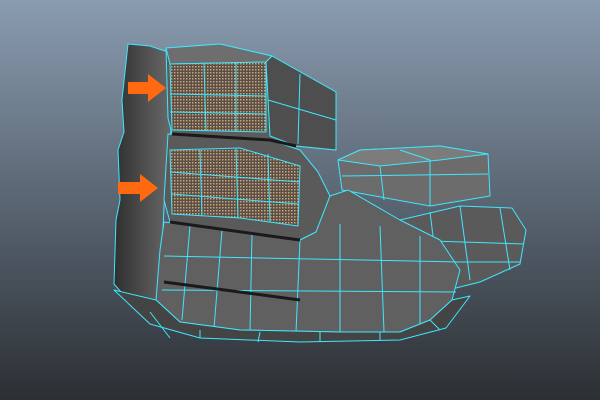 This screenshot has height=400, width=600. Describe the element at coordinates (218, 97) in the screenshot. I see `selected-faces-top` at that location.